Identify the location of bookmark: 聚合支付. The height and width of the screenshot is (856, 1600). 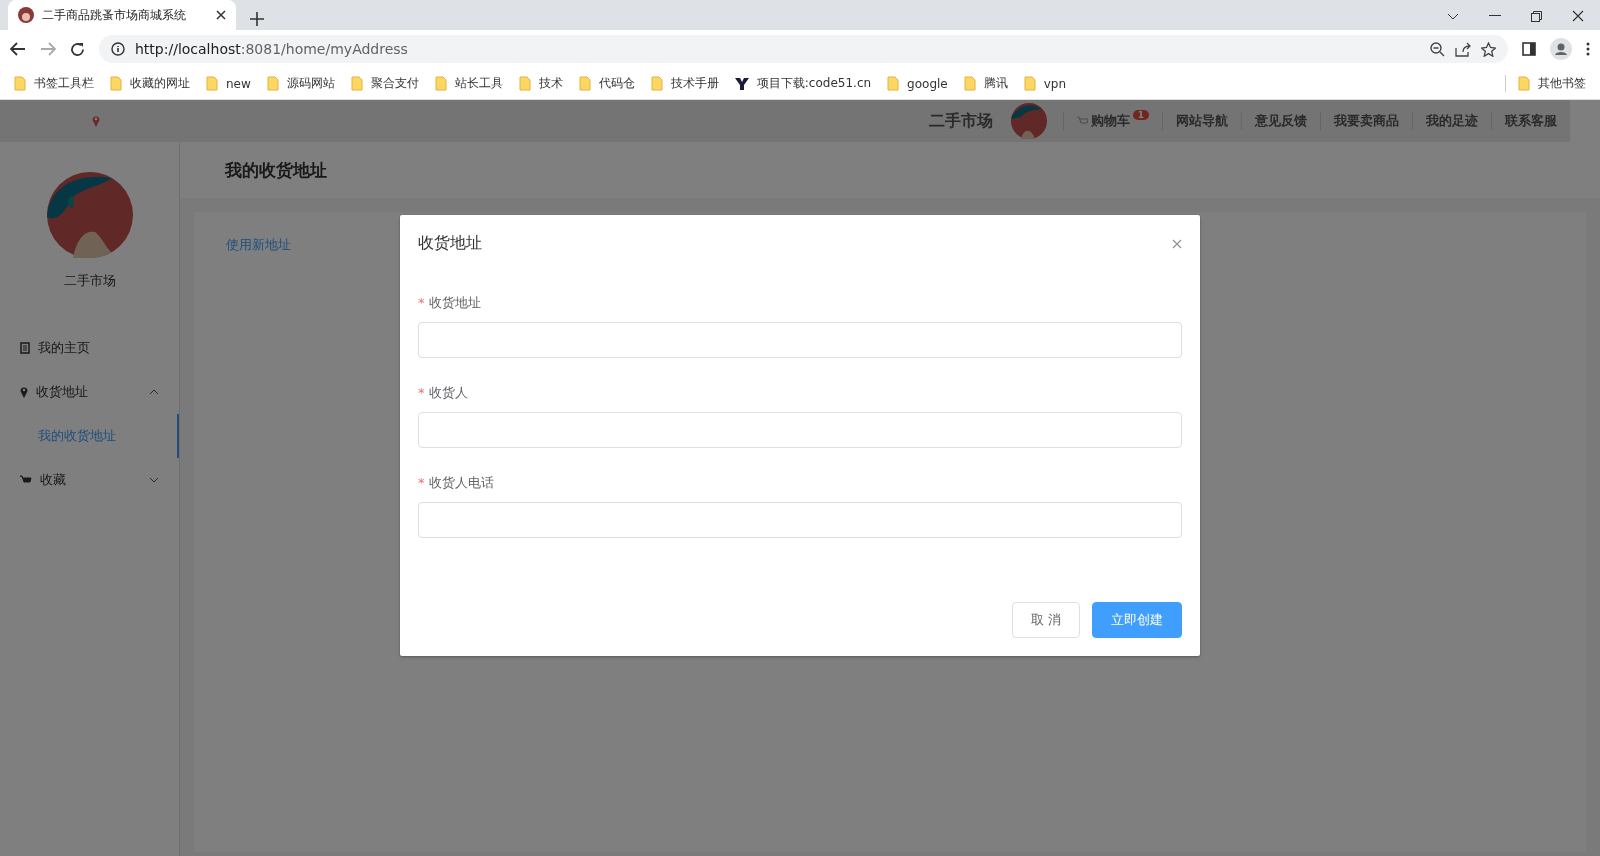
(394, 83).